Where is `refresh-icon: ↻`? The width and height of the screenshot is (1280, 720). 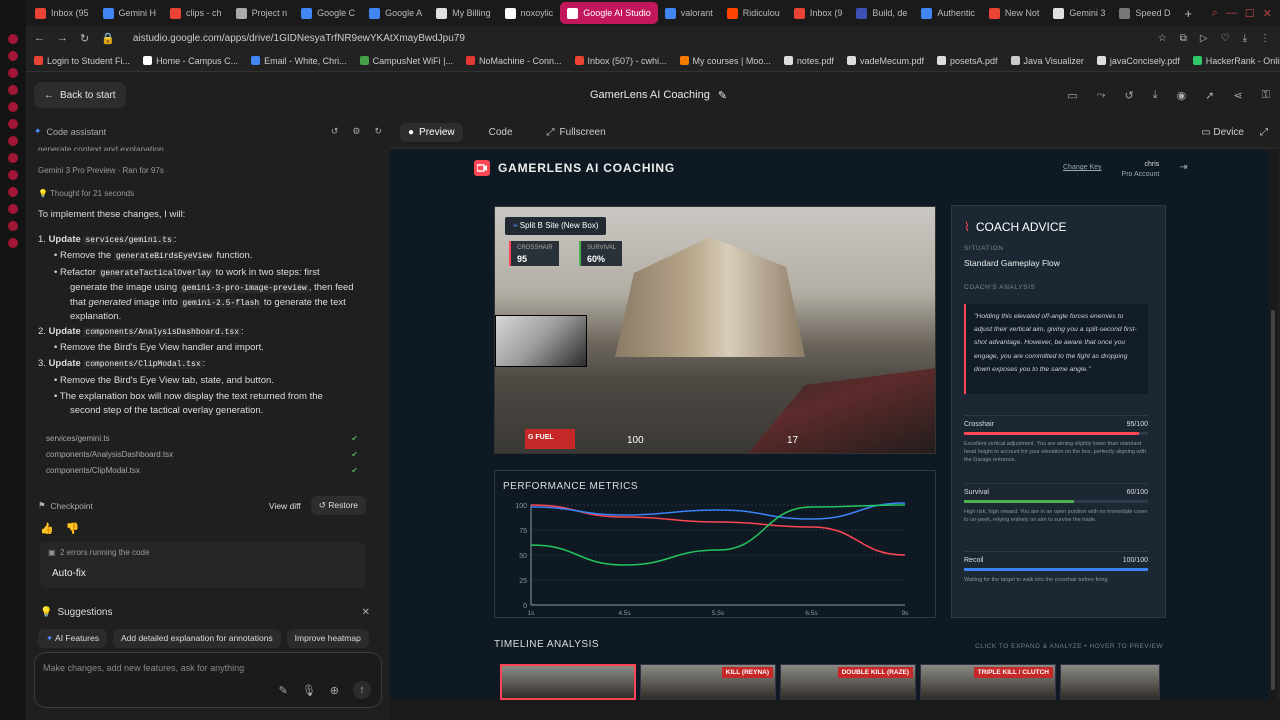
refresh-icon: ↻ is located at coordinates (378, 131).